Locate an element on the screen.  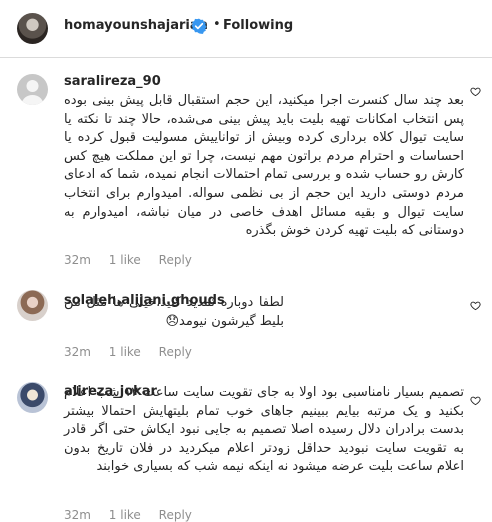
post-header: homayounshajarian • Following is located at coordinates (246, 29).